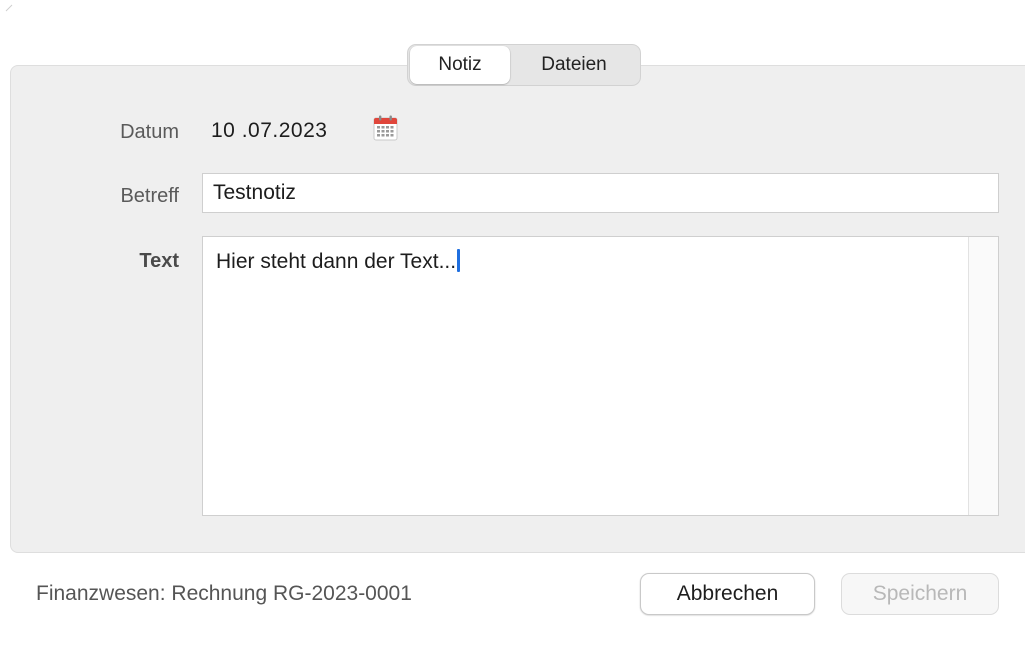 Image resolution: width=1025 pixels, height=645 pixels. Describe the element at coordinates (149, 132) in the screenshot. I see `date-label: Datum` at that location.